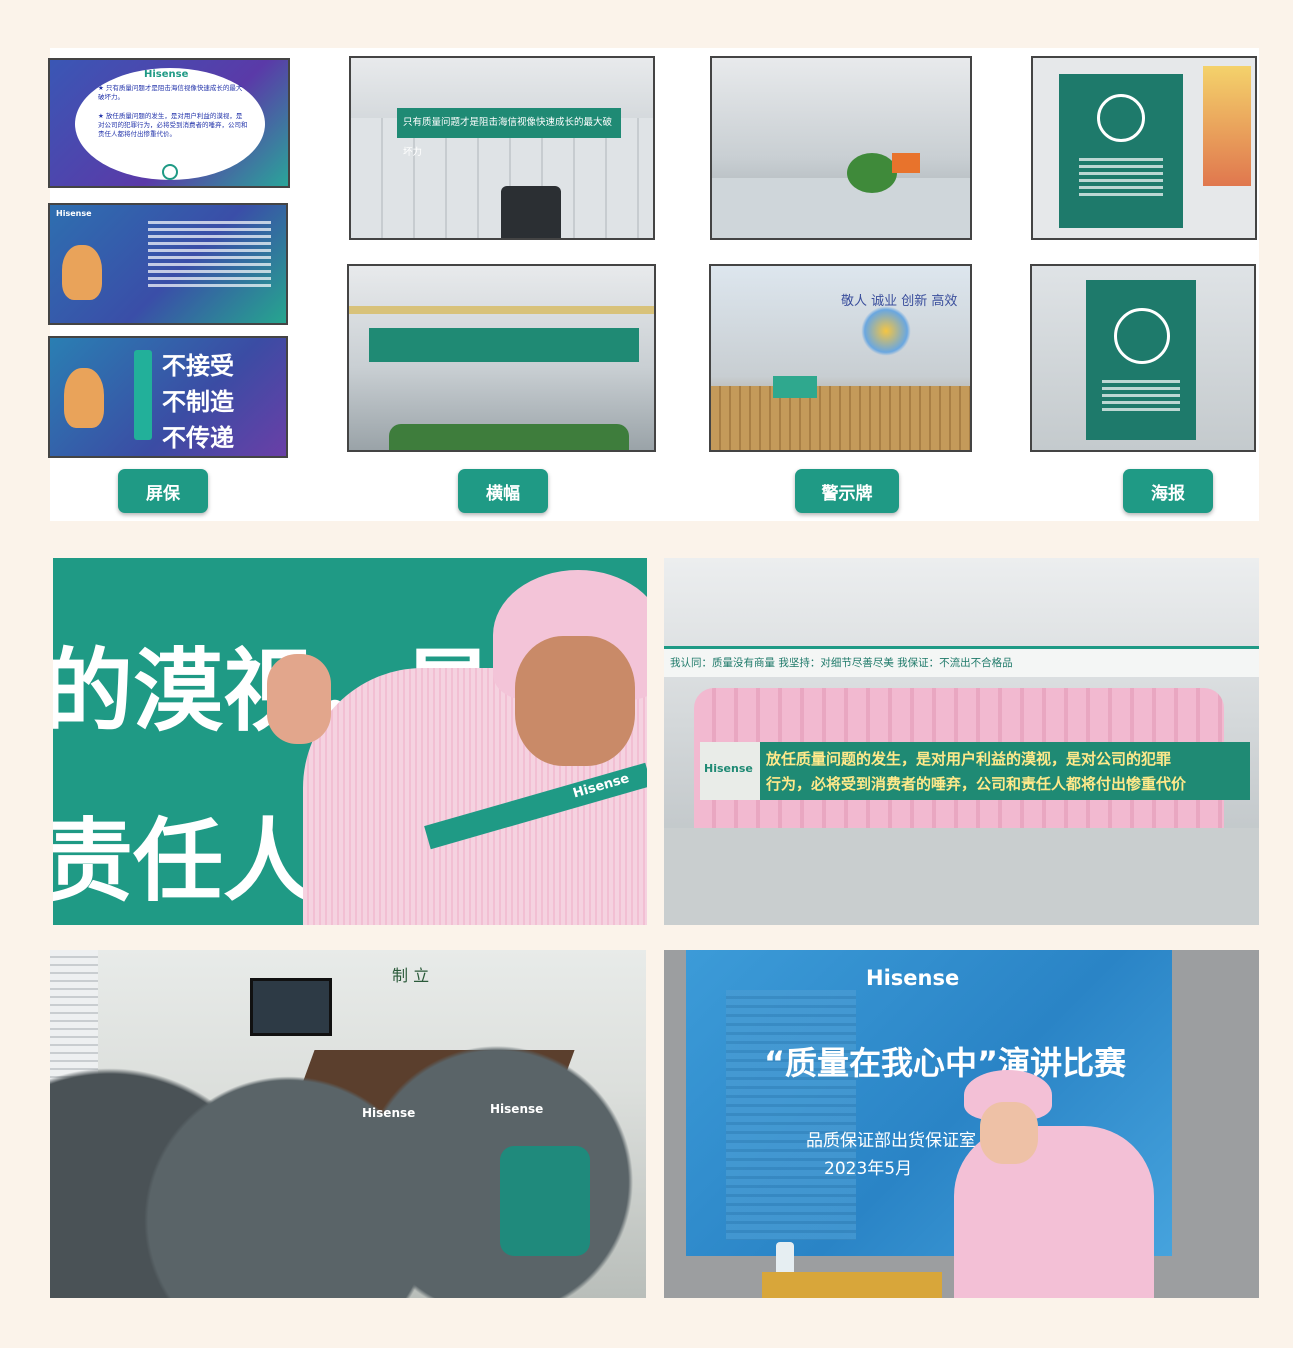 This screenshot has height=1348, width=1293. Describe the element at coordinates (198, 438) in the screenshot. I see `slogan-3: 不传递` at that location.